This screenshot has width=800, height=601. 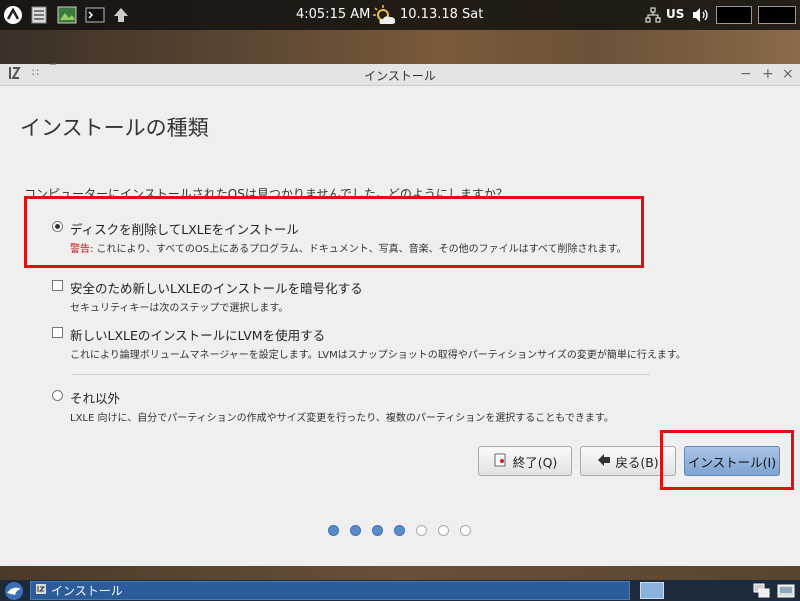 I want to click on date: 10.13.18 Sat, so click(x=441, y=14).